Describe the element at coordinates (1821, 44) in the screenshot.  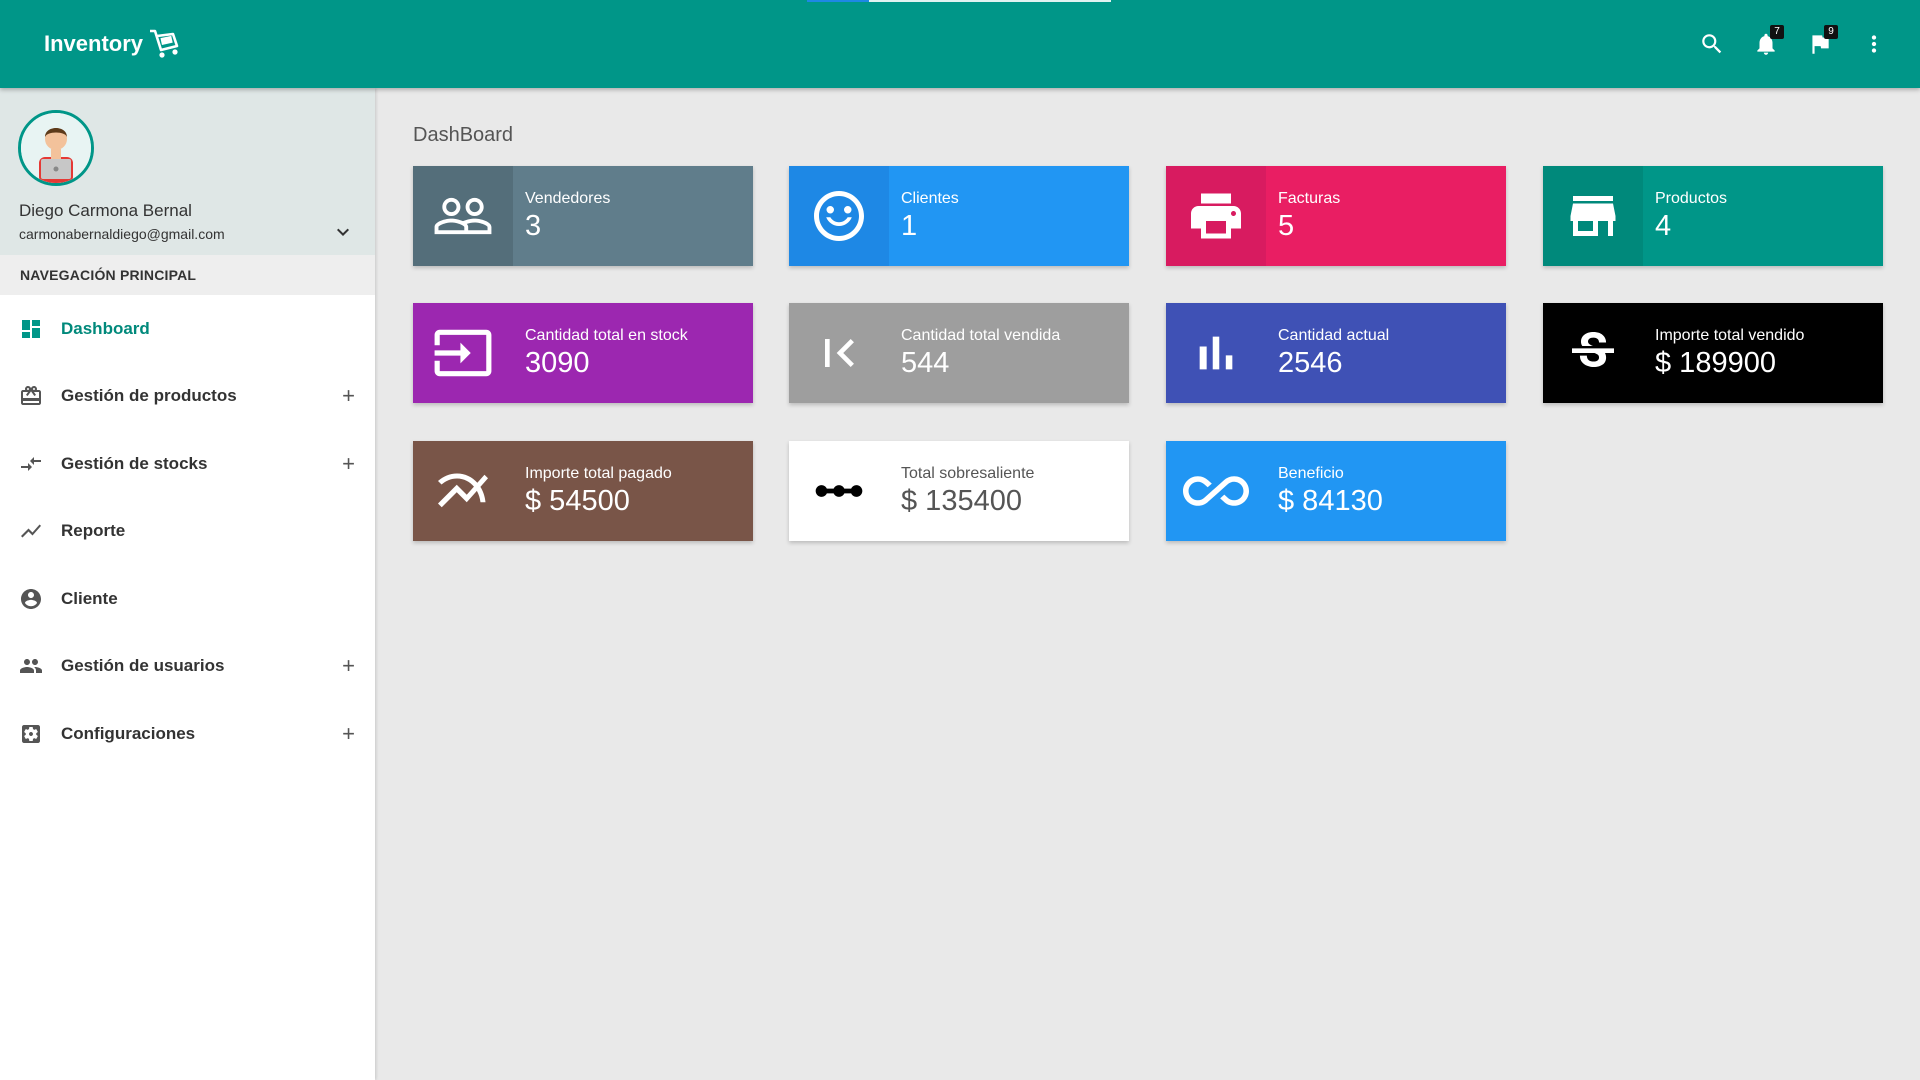
I see `flags-button: 9` at that location.